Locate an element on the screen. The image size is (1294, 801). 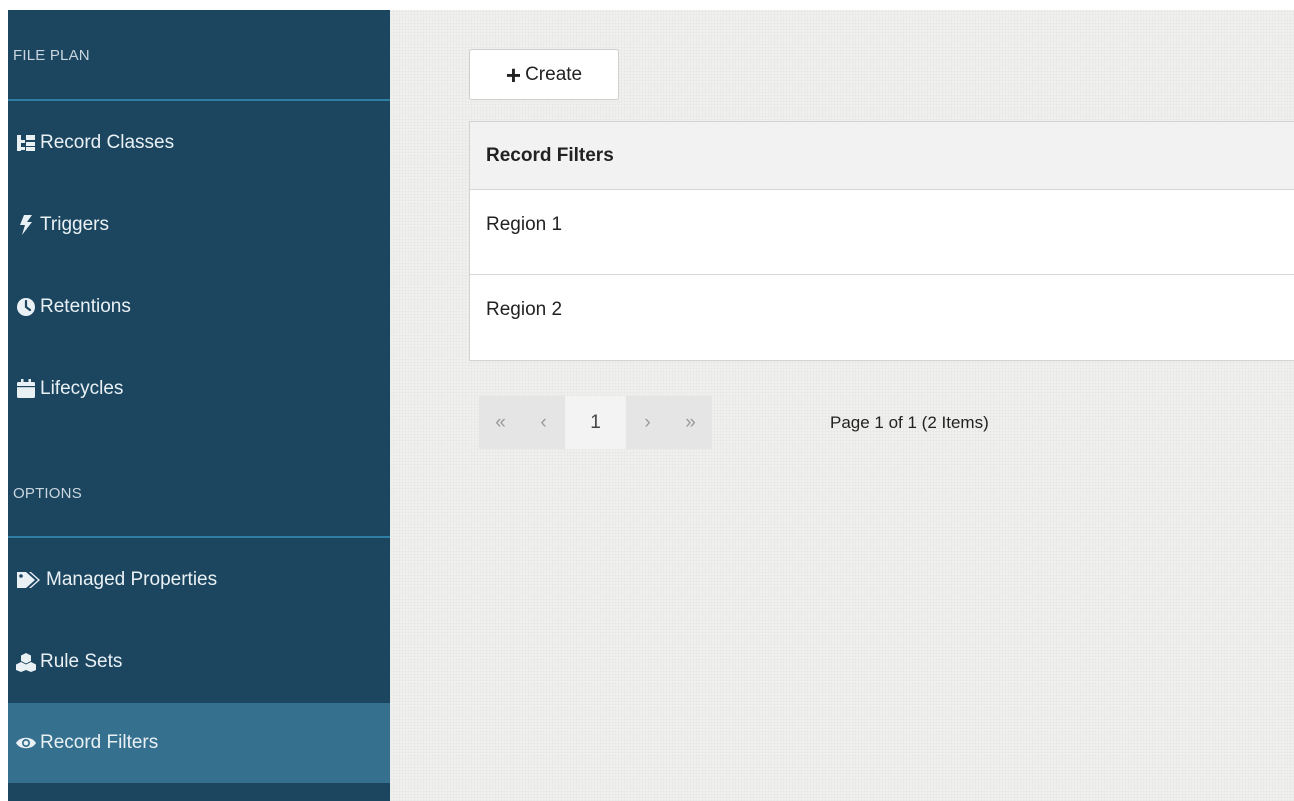
clock-icon is located at coordinates (26, 307).